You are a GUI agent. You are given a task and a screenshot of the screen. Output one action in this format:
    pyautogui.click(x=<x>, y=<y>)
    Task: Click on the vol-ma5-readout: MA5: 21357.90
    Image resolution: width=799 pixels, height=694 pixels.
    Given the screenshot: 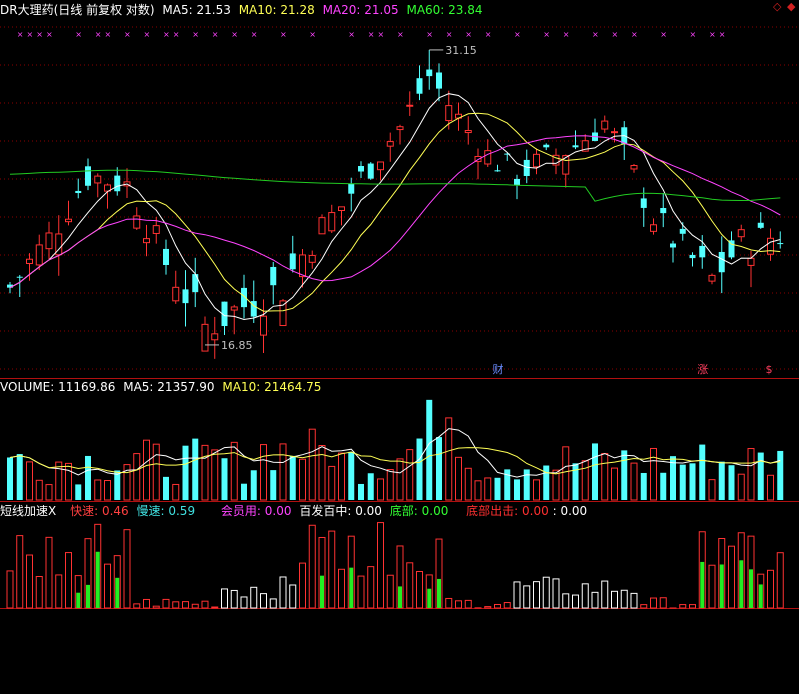 What is the action you would take?
    pyautogui.click(x=169, y=387)
    